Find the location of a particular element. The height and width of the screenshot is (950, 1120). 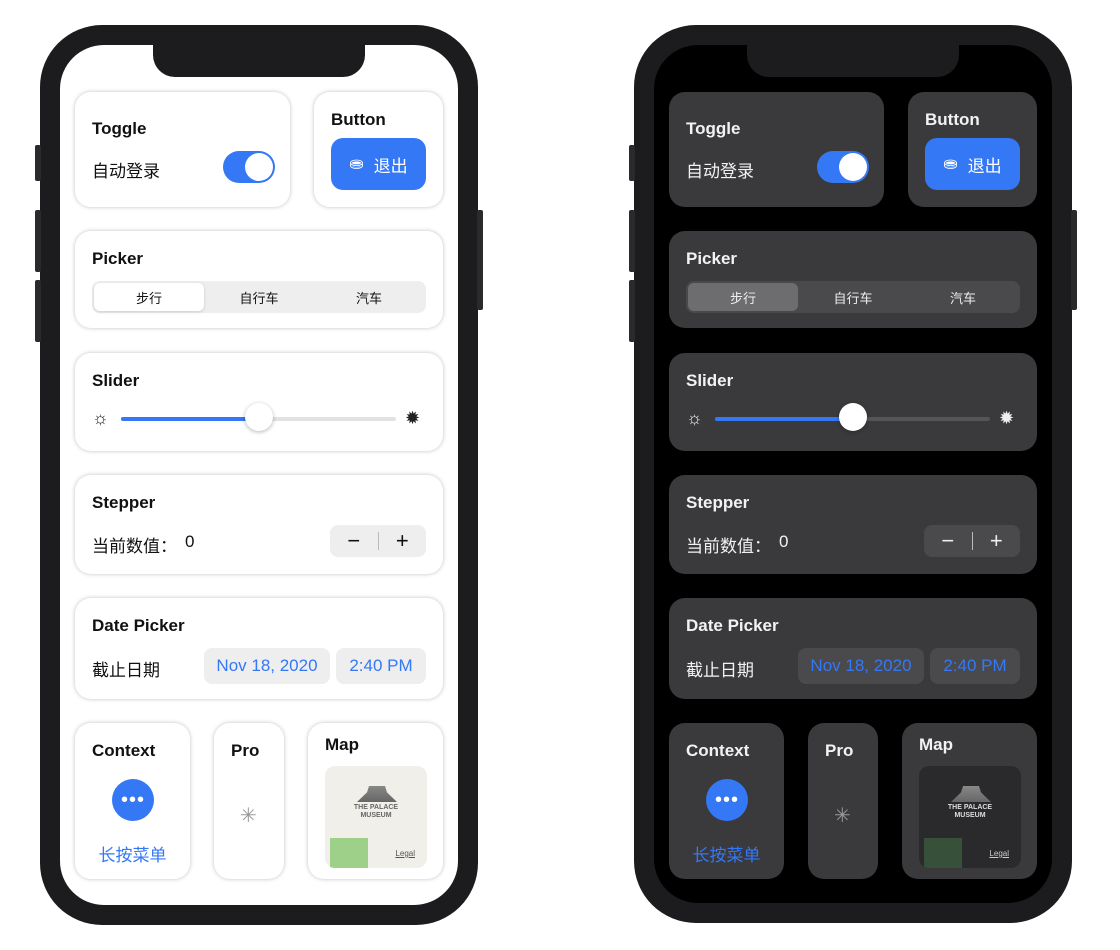

power-button is located at coordinates (480, 260).